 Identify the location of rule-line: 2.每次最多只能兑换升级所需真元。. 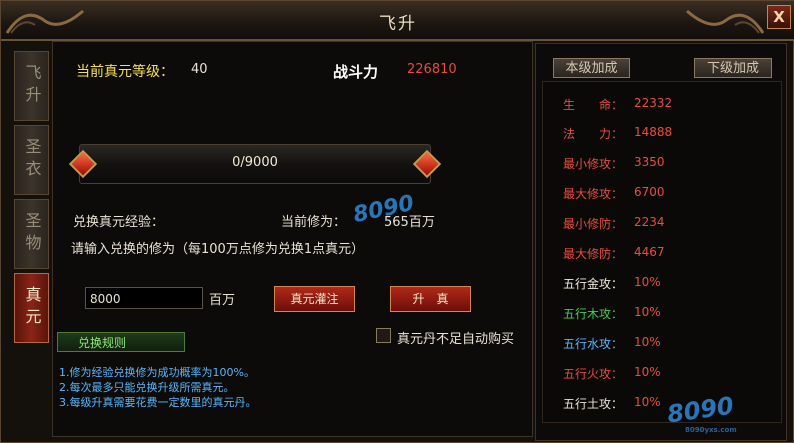
(147, 387).